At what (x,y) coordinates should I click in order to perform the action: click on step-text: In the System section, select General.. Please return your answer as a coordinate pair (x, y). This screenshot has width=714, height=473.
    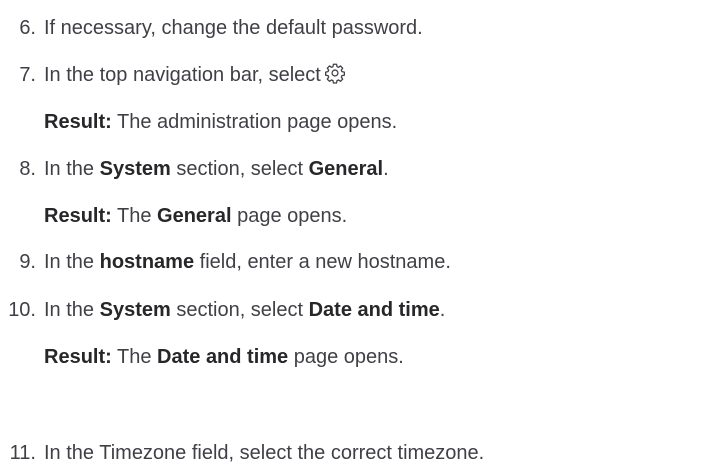
    Looking at the image, I should click on (216, 169).